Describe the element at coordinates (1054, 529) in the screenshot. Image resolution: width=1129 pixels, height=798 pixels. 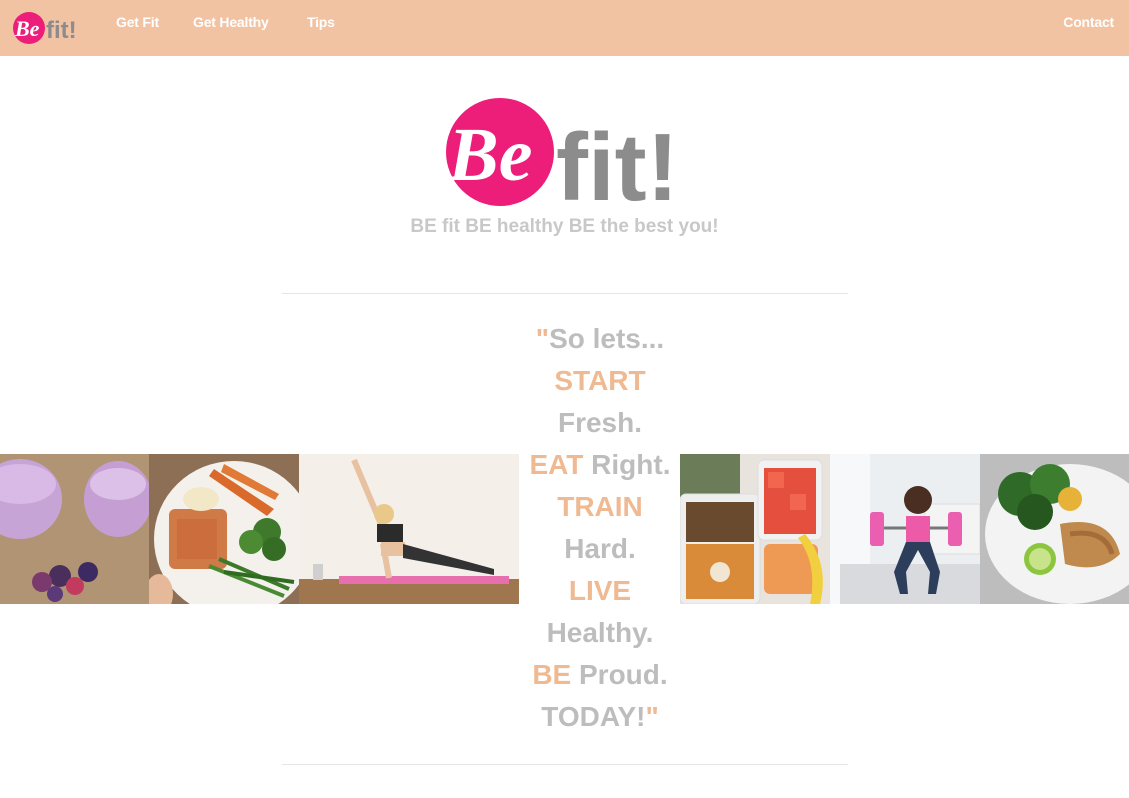
I see `chicken-salad-photo` at that location.